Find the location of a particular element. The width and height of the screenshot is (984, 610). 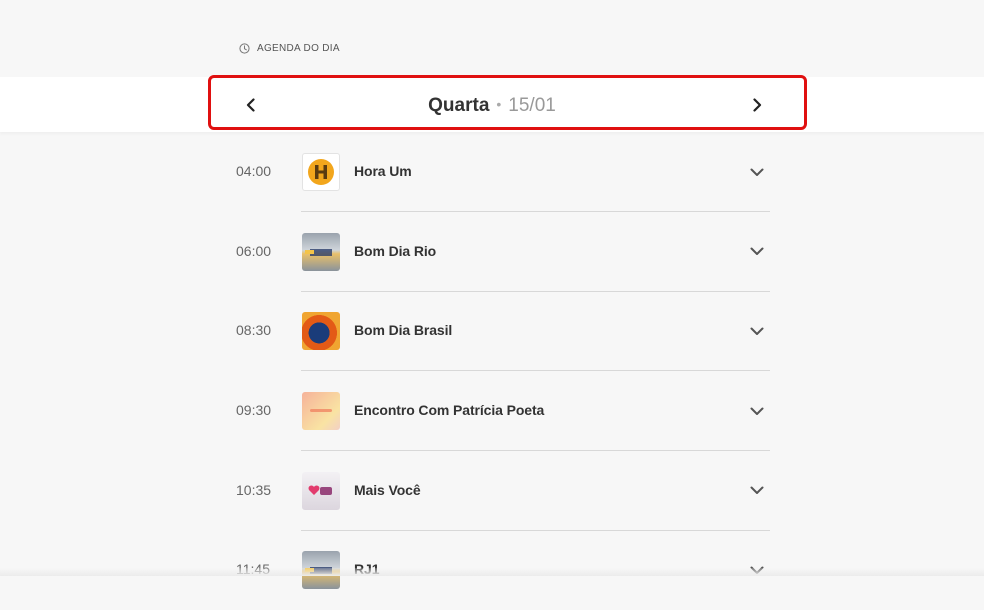

hora-um-logo is located at coordinates (321, 172).